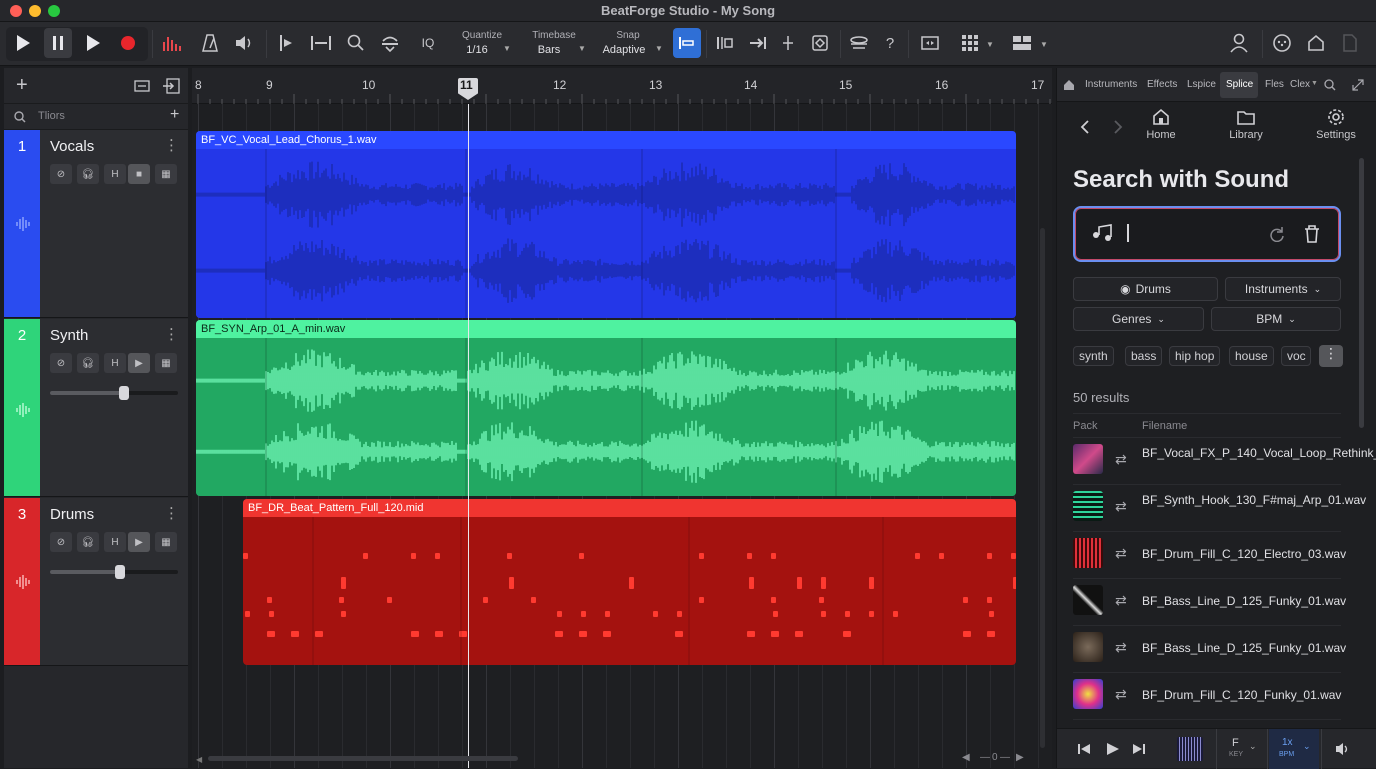 The height and width of the screenshot is (769, 1376). I want to click on play-track-button: ▶, so click(139, 542).